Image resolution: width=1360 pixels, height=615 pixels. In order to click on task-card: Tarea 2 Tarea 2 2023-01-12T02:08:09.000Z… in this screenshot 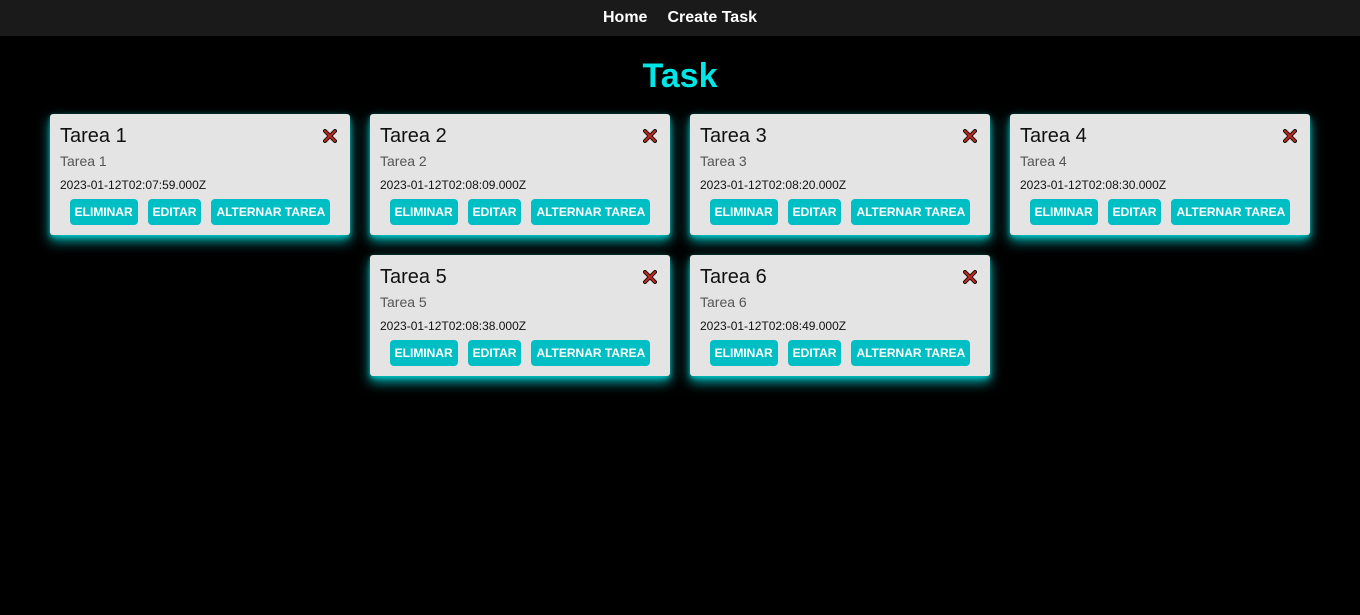, I will do `click(520, 174)`.